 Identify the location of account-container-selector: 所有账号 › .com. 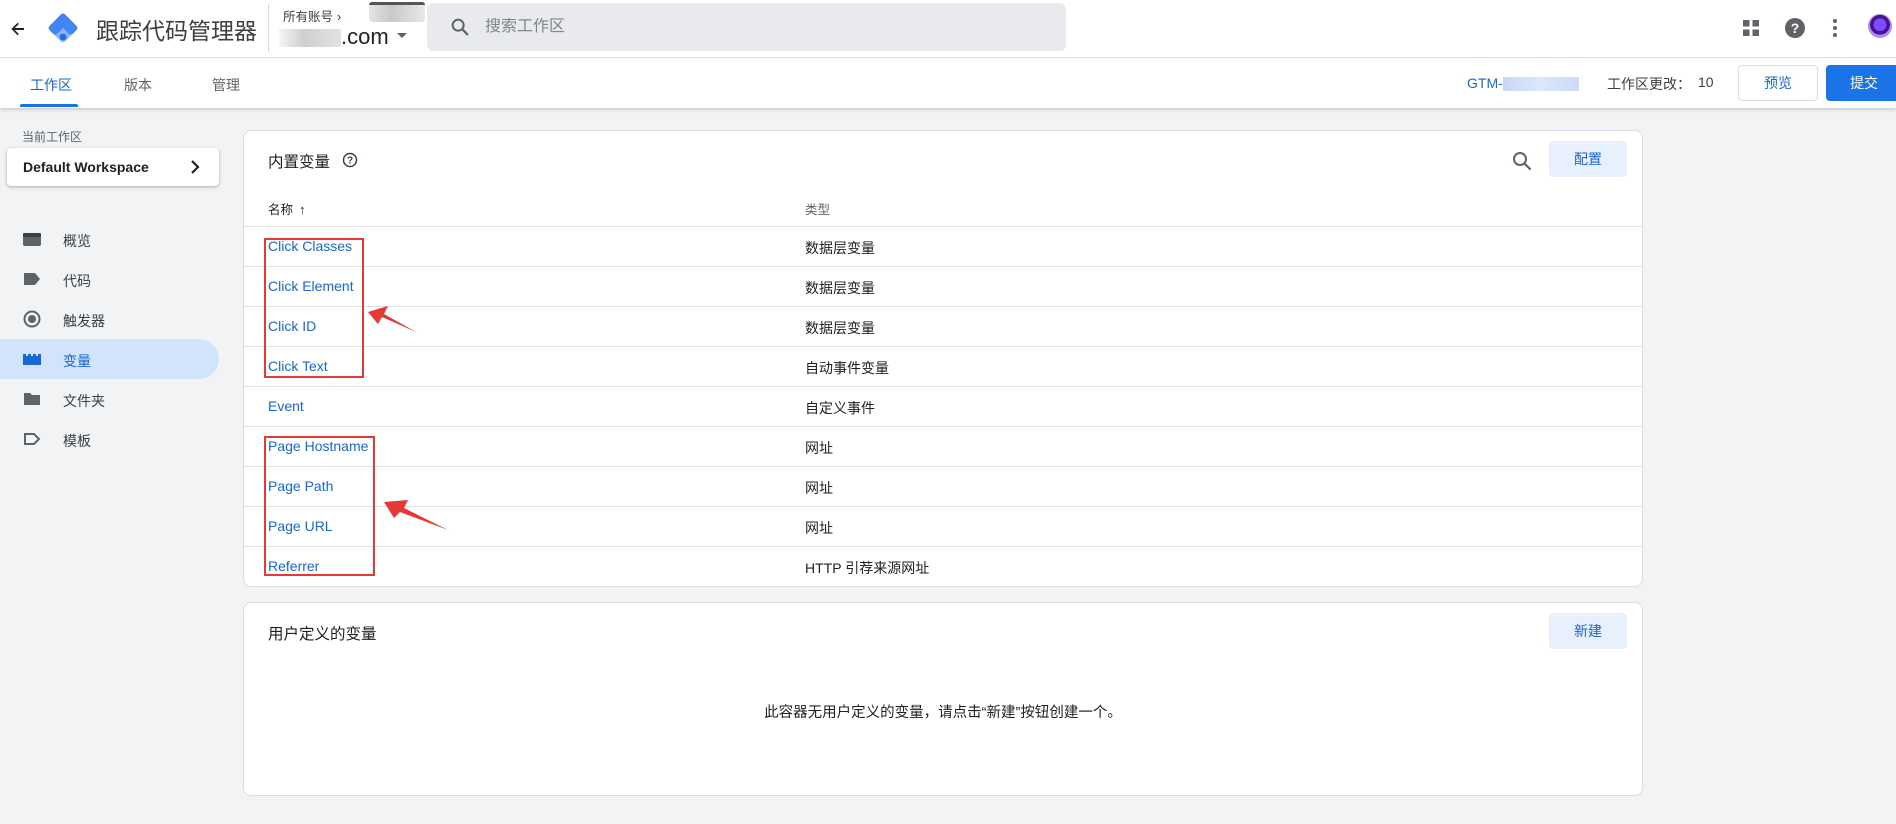
(352, 27).